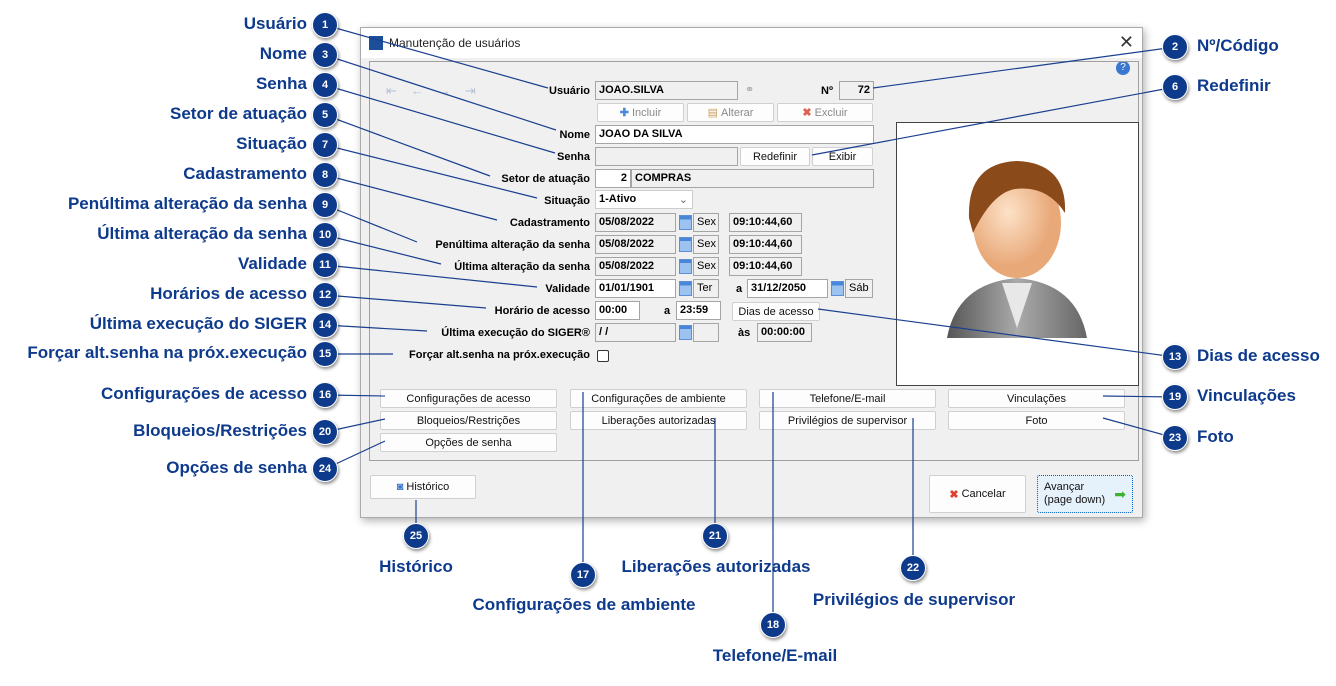 The height and width of the screenshot is (686, 1336). I want to click on x-icon: ✖, so click(807, 113).